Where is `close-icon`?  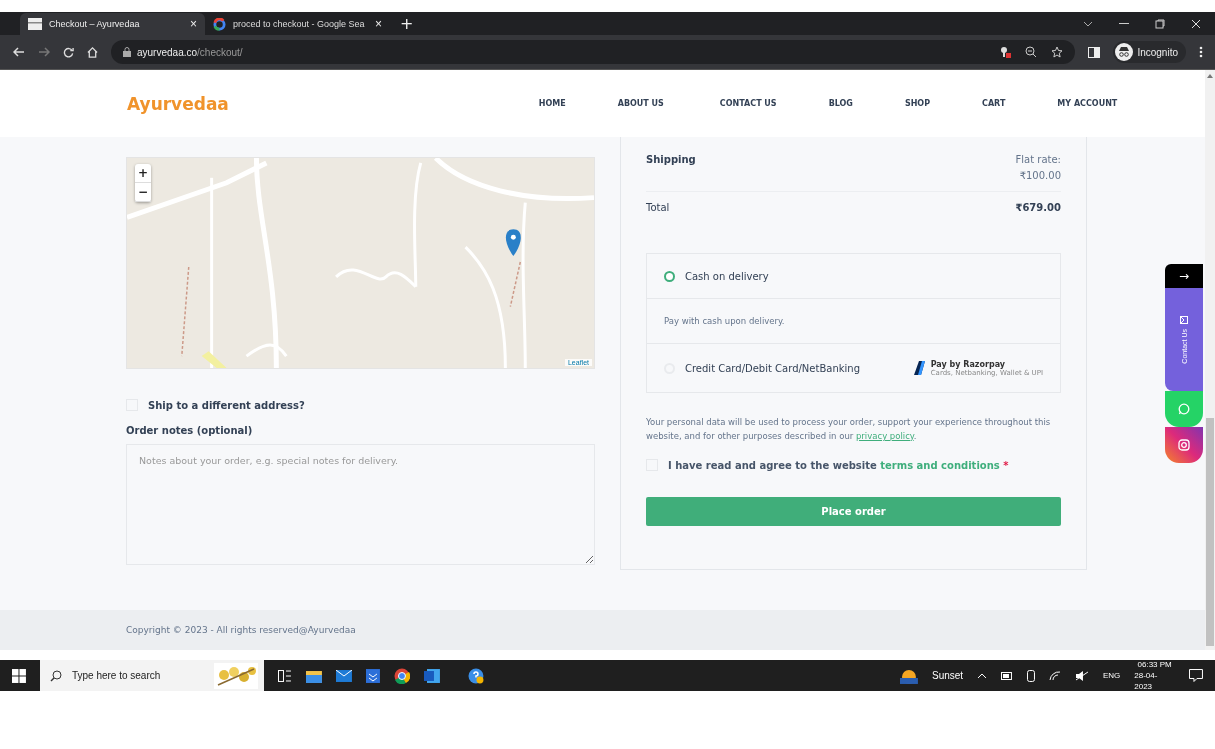 close-icon is located at coordinates (1196, 23).